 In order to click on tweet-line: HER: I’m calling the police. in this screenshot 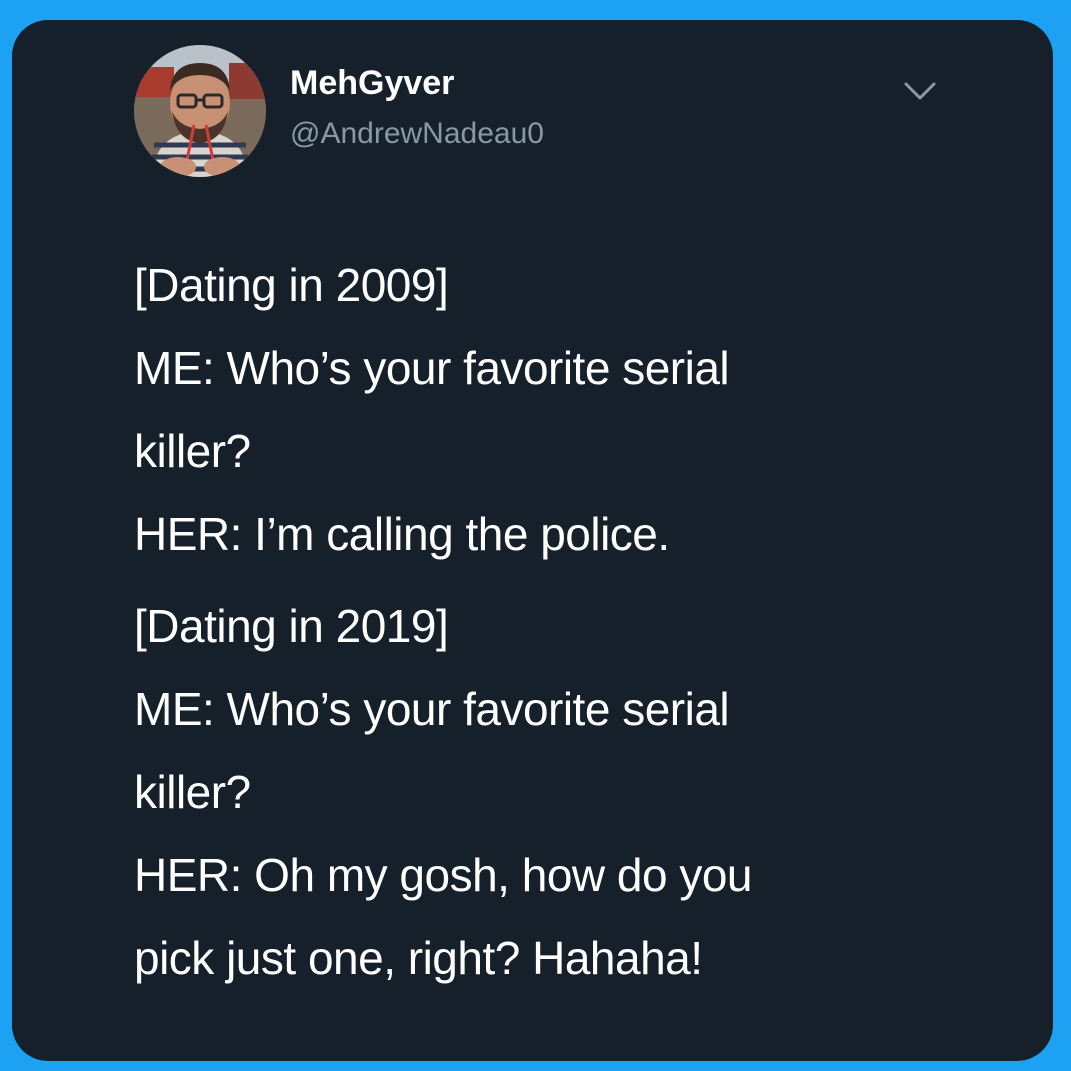, I will do `click(402, 534)`.